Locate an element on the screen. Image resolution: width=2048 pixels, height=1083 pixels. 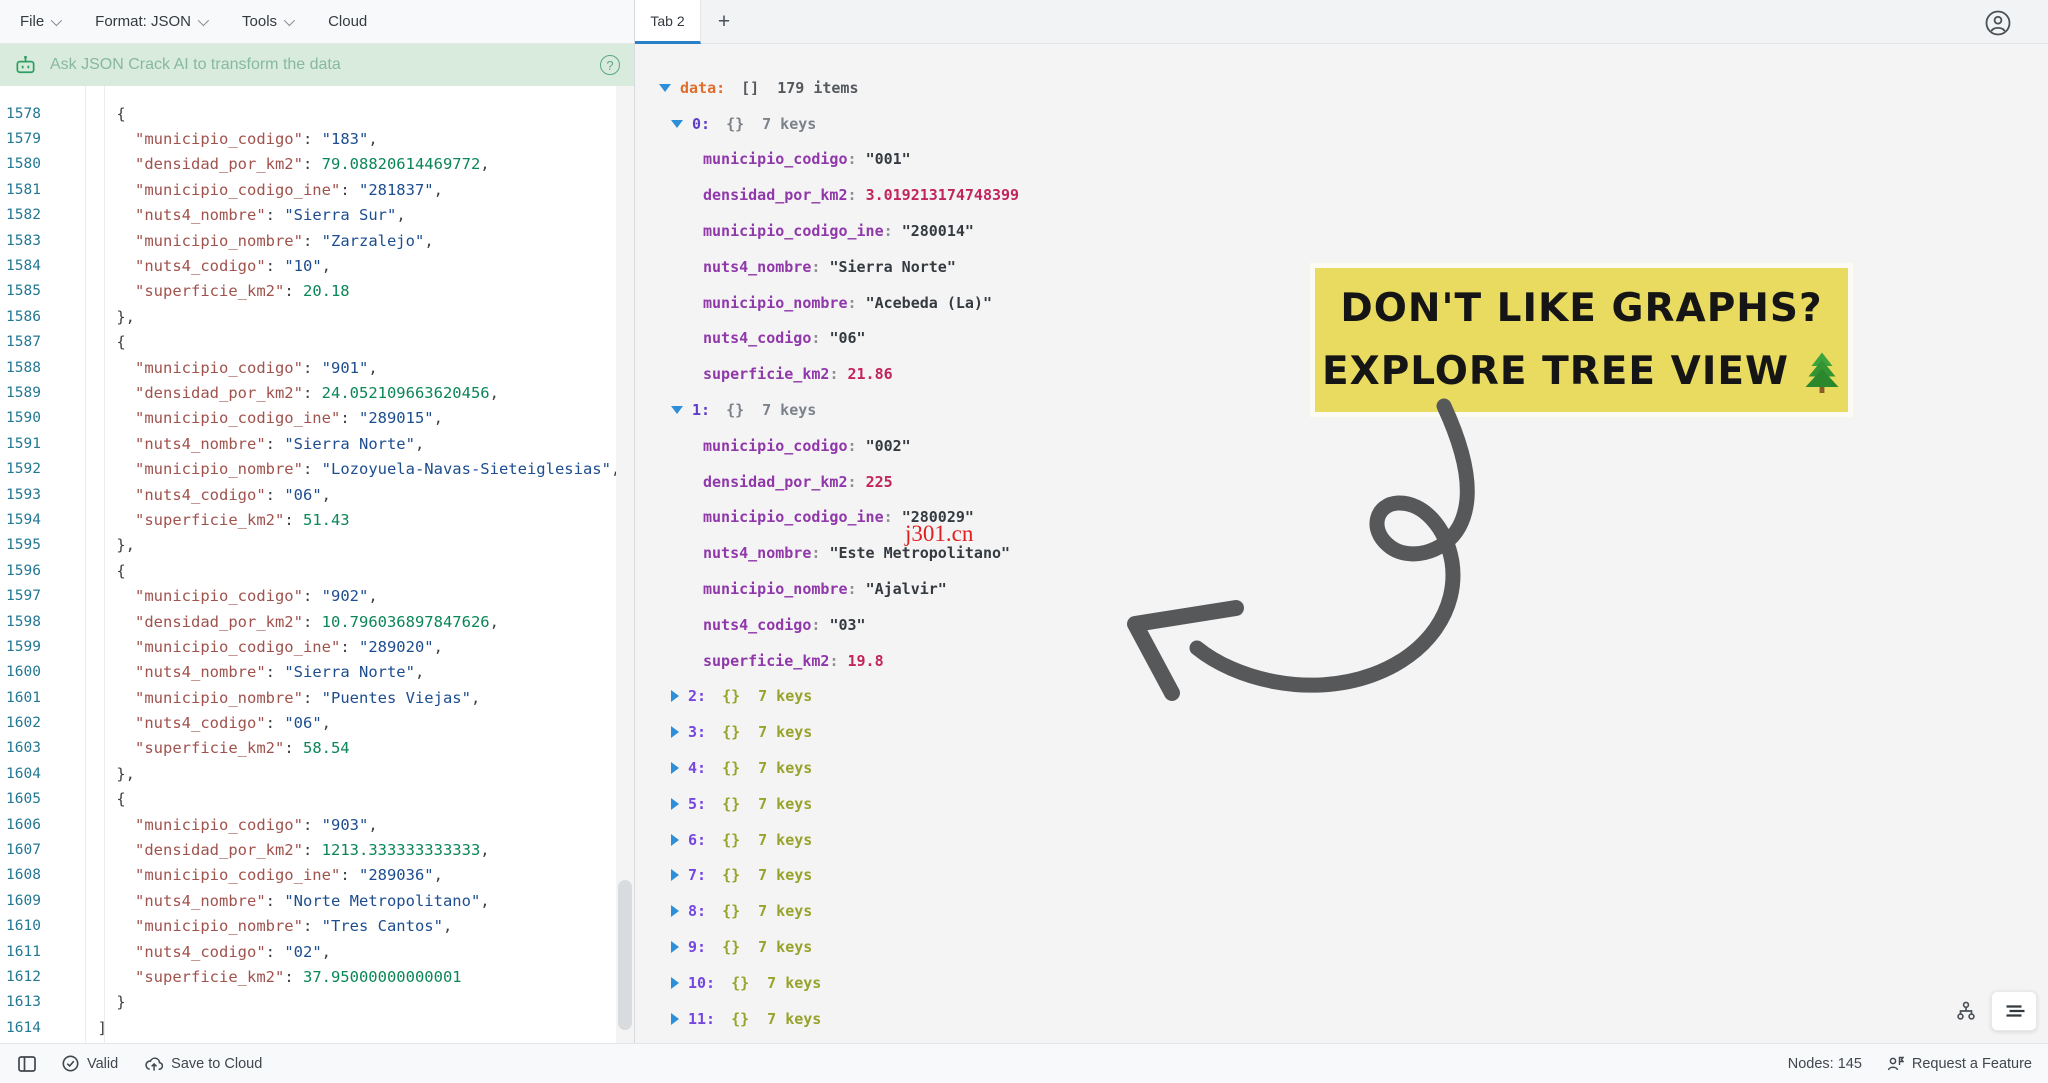
tree-node-row: 10: {} 7 keys is located at coordinates (1341, 983).